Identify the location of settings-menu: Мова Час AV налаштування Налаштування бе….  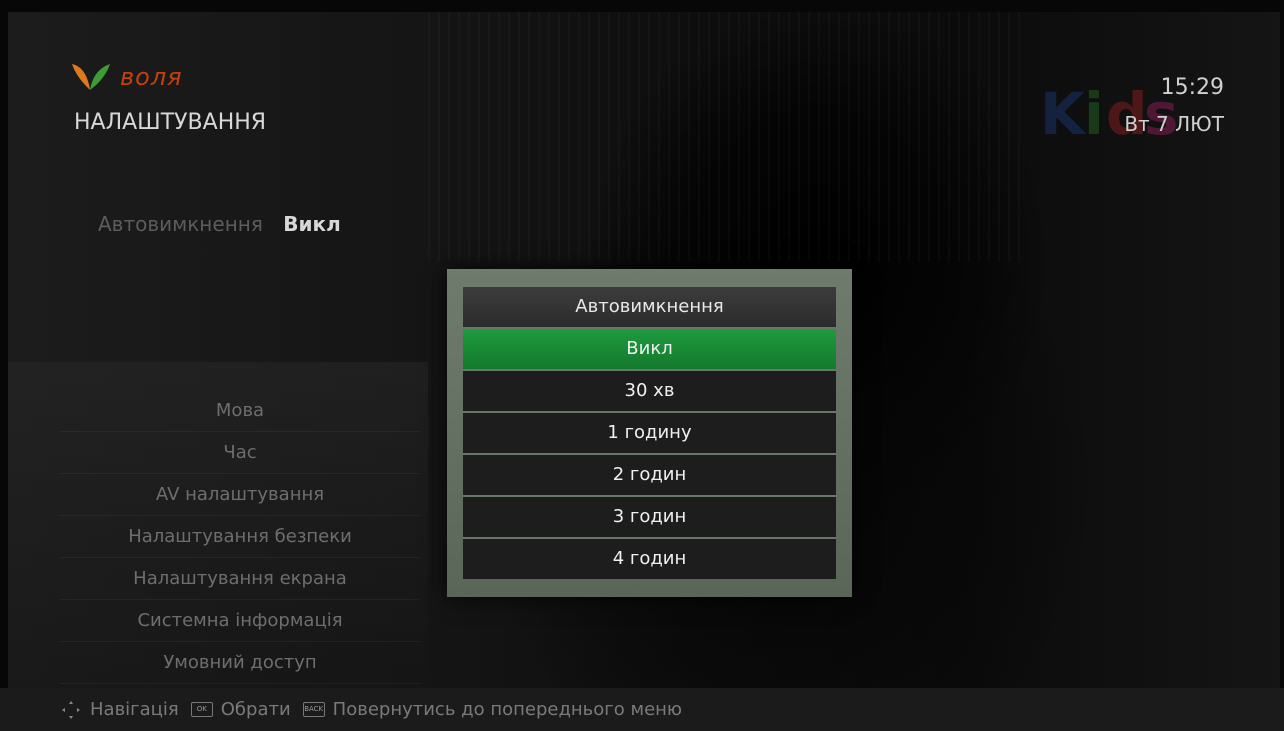
(240, 537).